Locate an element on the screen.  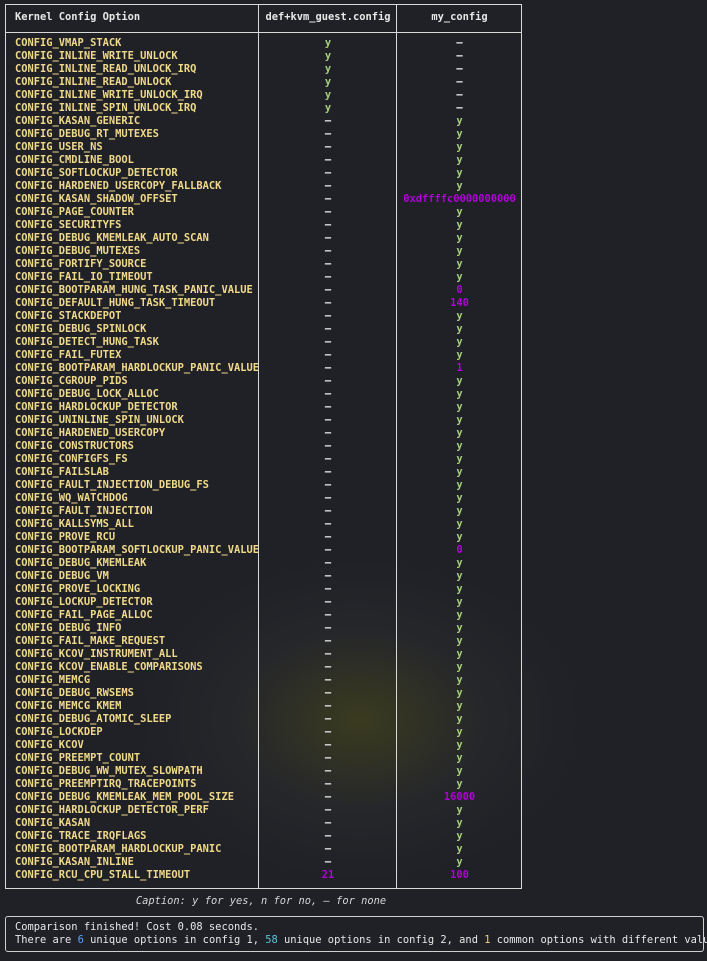
option-name-cell: CONFIG_INLINE_SPIN_UNLOCK_IRQ is located at coordinates (106, 108).